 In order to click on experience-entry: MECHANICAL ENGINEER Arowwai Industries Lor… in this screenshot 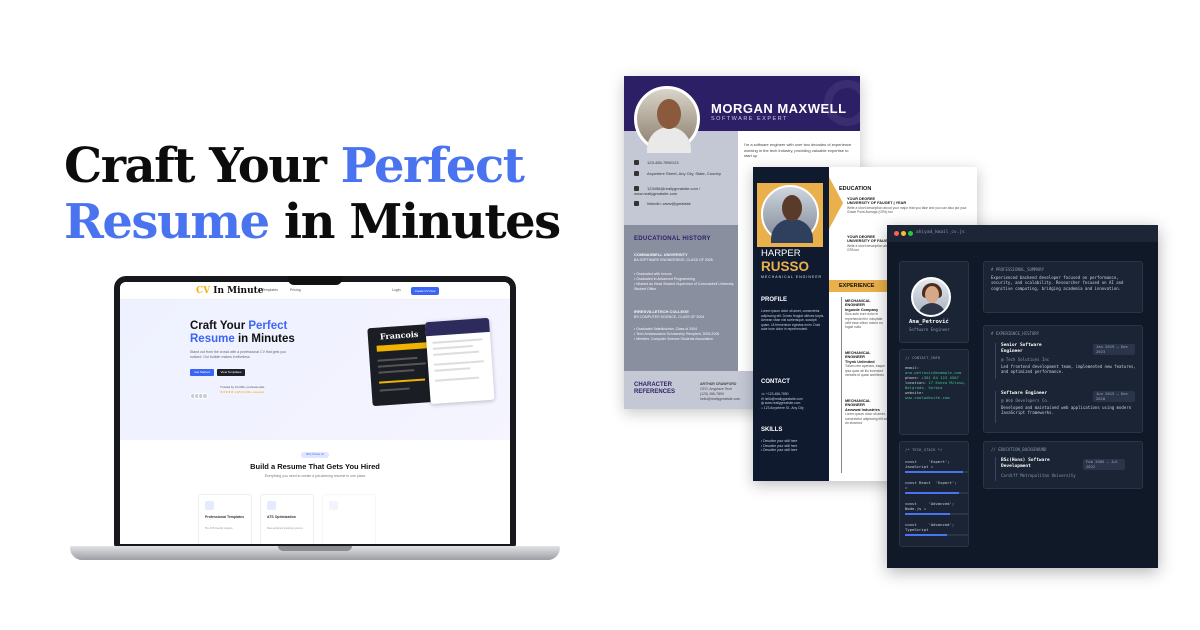, I will do `click(867, 412)`.